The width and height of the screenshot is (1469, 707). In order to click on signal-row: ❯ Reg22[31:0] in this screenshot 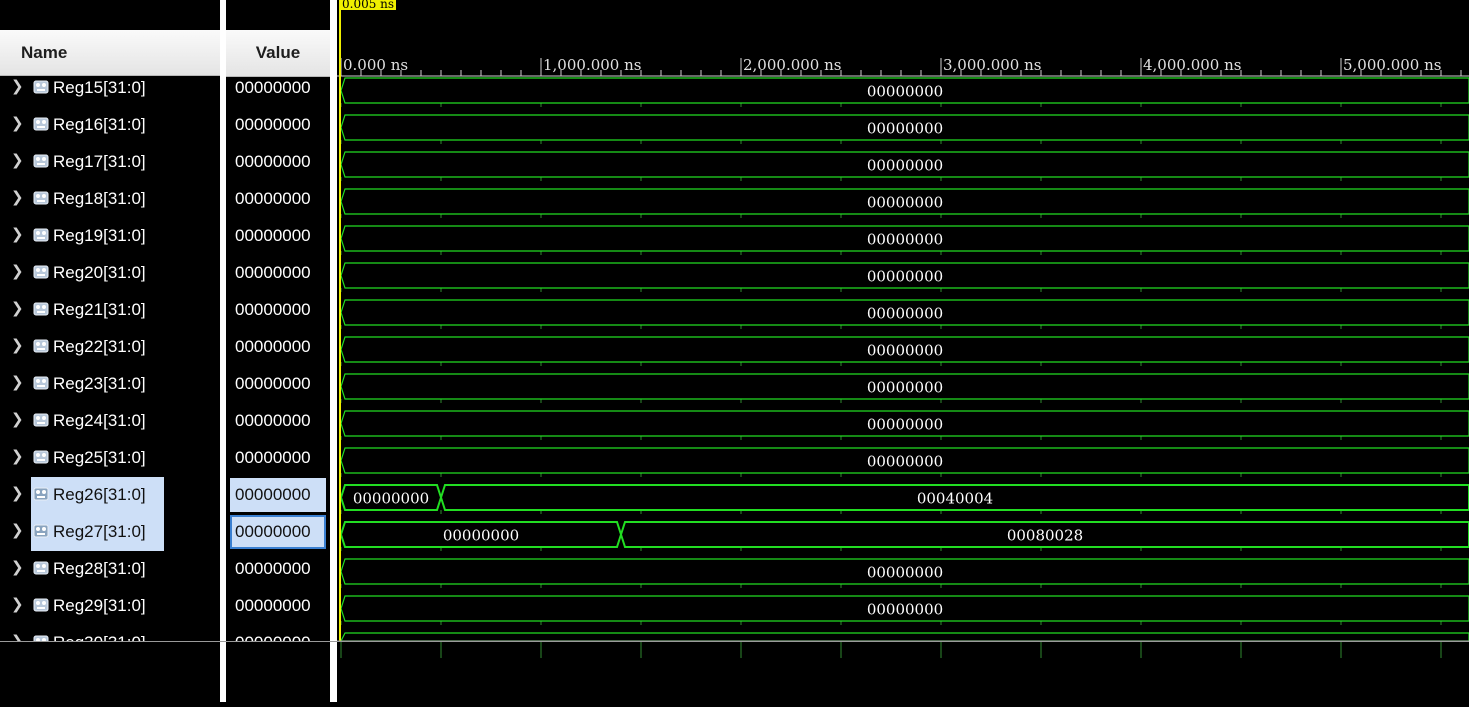, I will do `click(110, 347)`.